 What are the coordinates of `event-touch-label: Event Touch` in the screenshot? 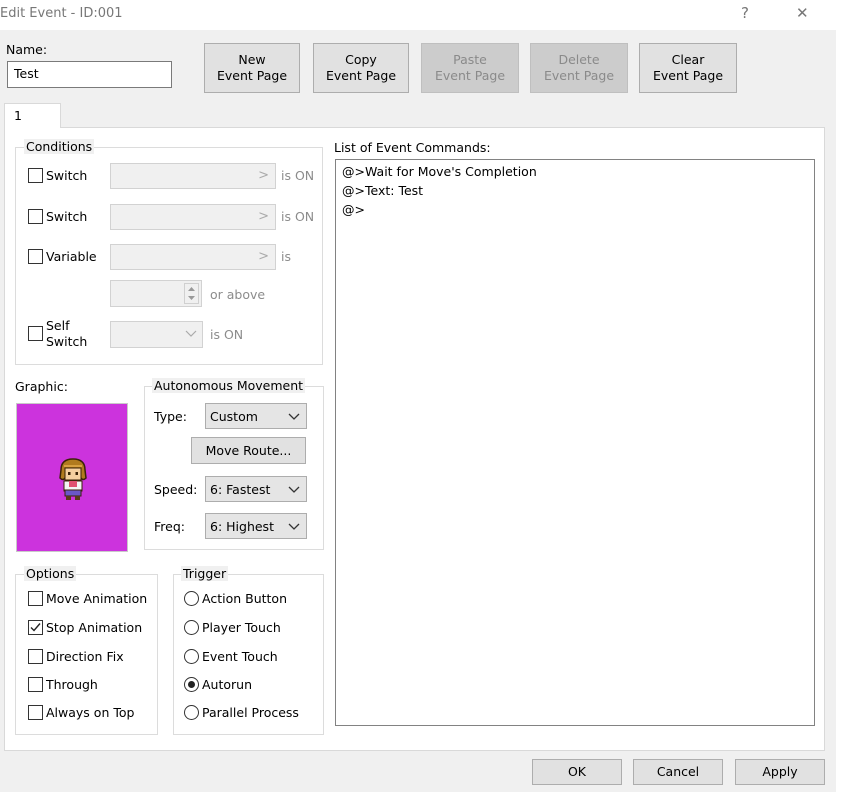 It's located at (240, 656).